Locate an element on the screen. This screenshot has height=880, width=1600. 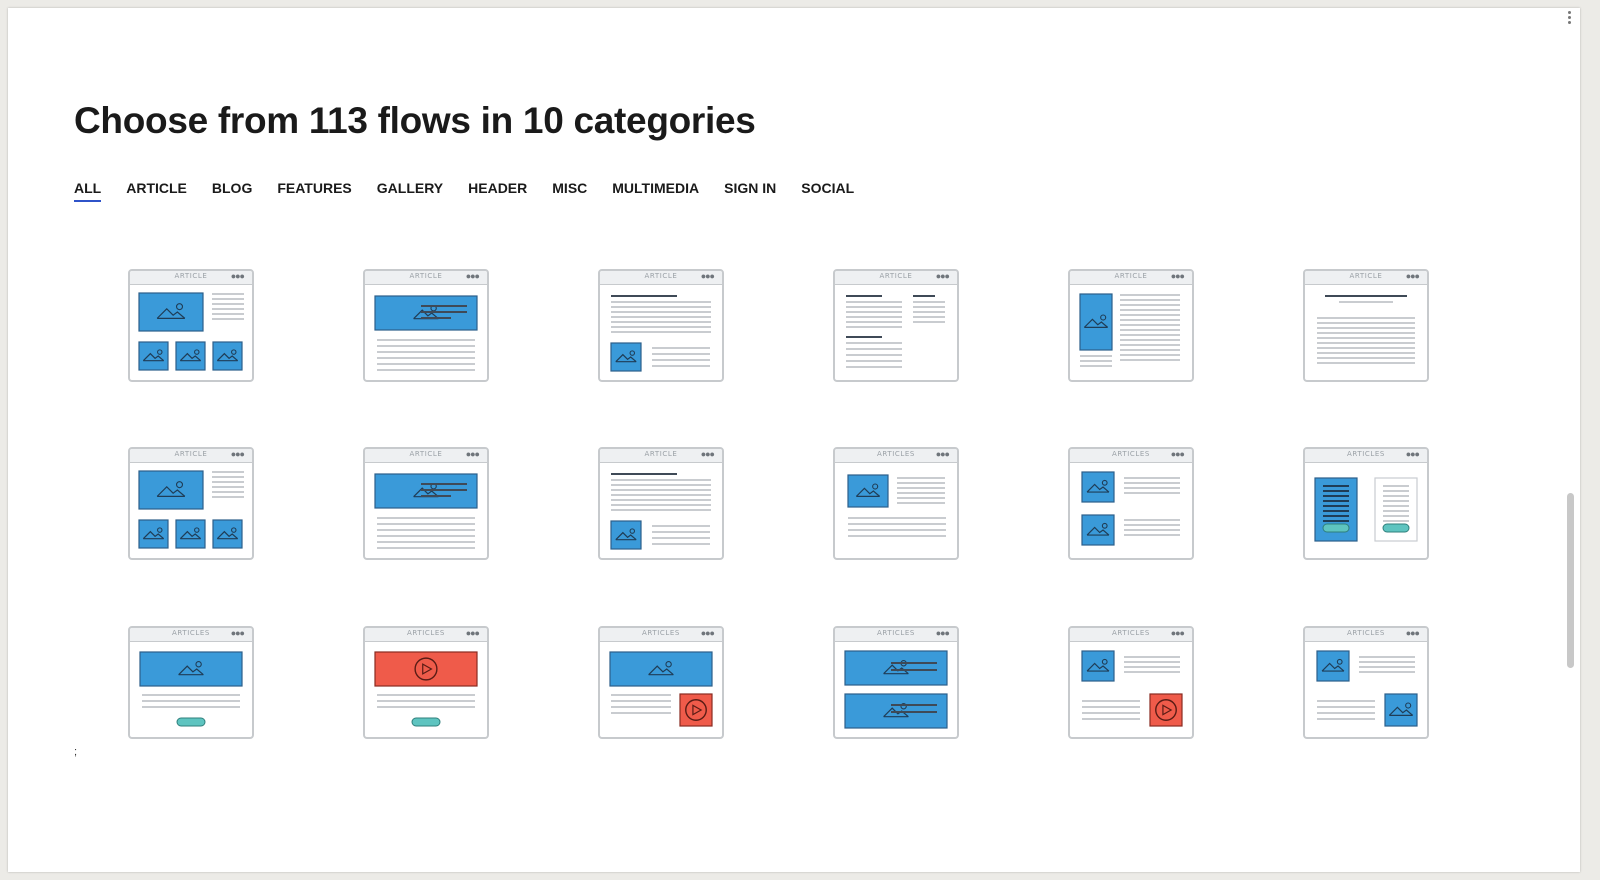
scroll-thumb is located at coordinates (1570, 580).